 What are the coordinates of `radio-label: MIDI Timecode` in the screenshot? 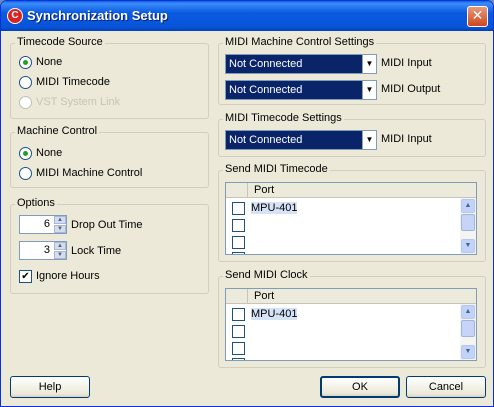 It's located at (73, 82).